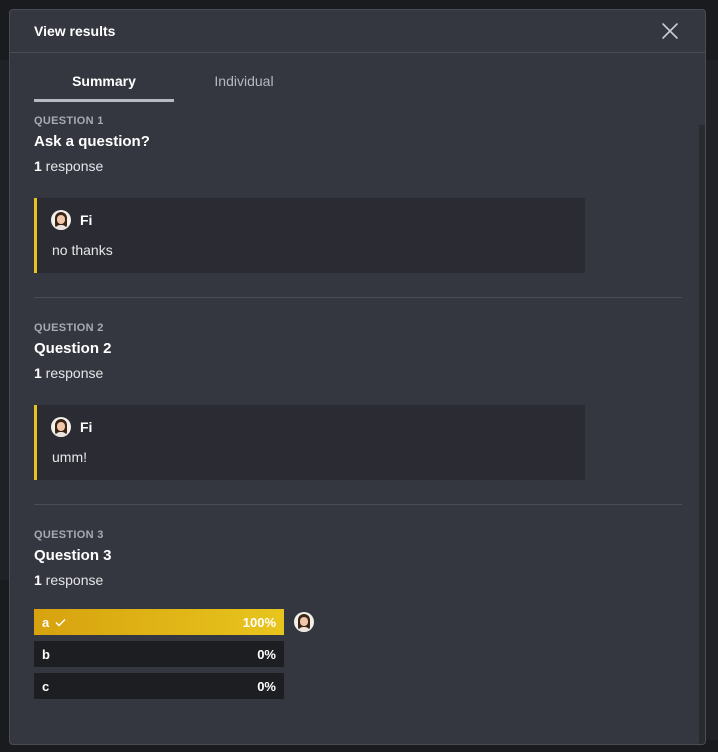 This screenshot has width=718, height=752. What do you see at coordinates (82, 250) in the screenshot?
I see `response-text: no thanks` at bounding box center [82, 250].